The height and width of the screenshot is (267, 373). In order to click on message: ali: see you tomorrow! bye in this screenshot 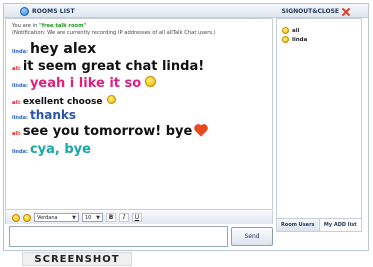, I will do `click(142, 133)`.